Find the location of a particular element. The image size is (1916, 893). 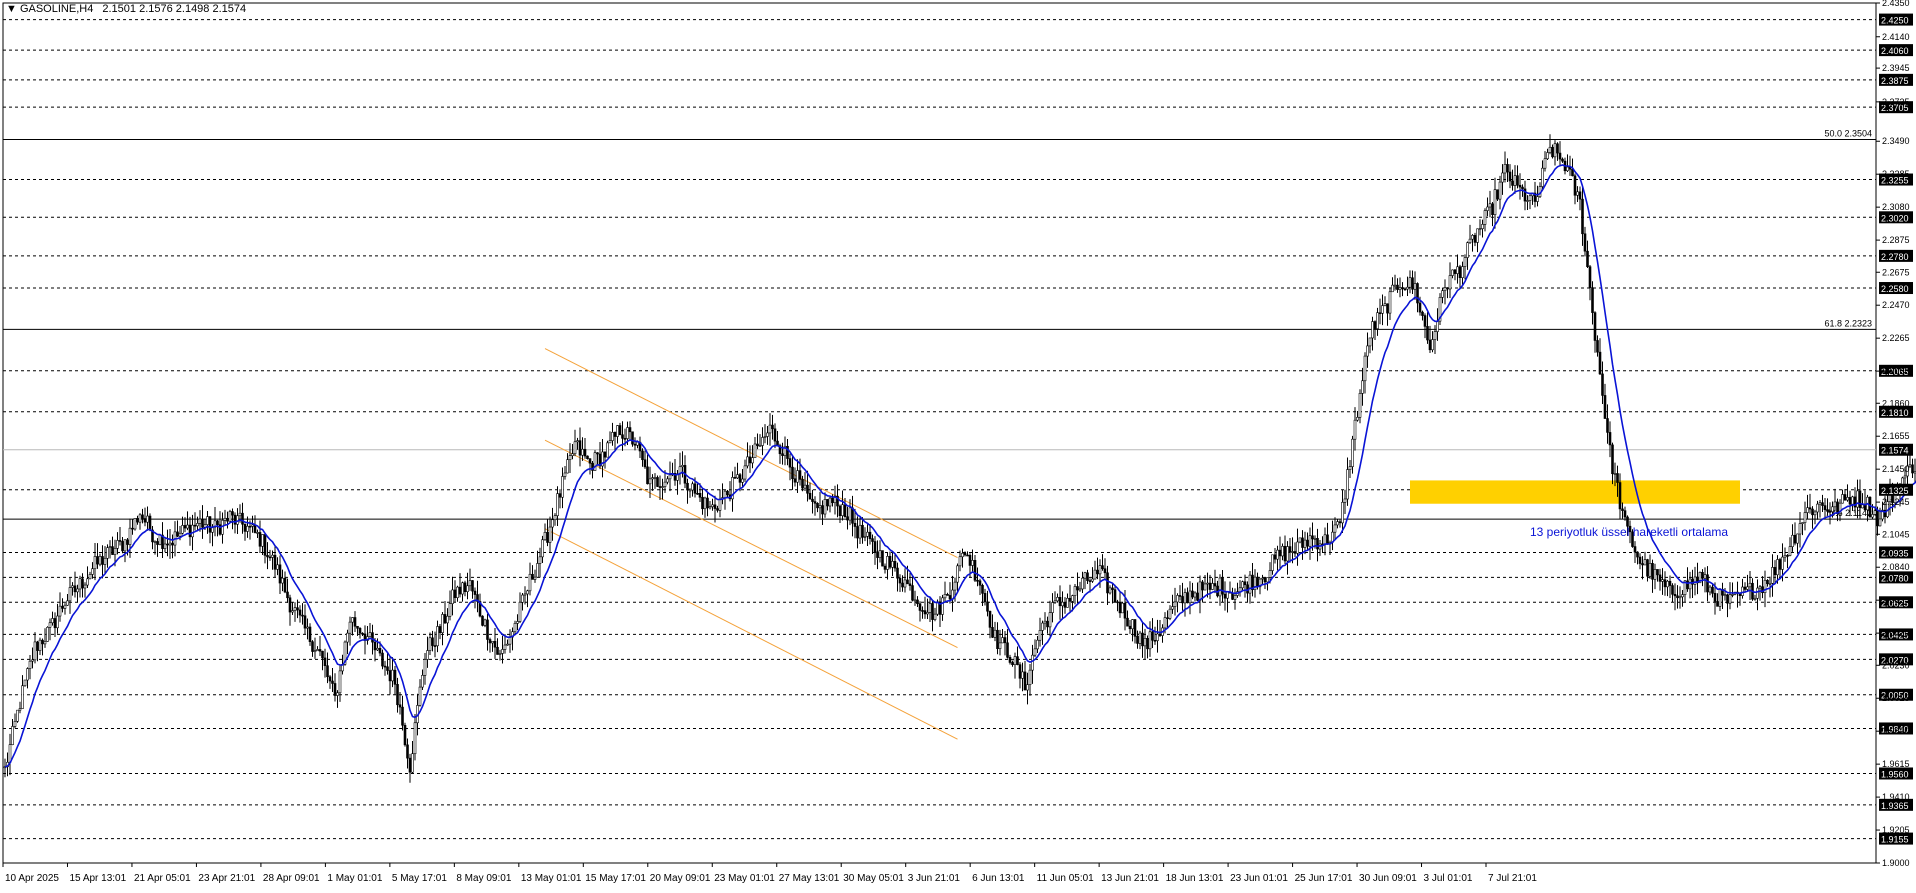

symbol-label: GASOLINE,H4 is located at coordinates (56, 9).